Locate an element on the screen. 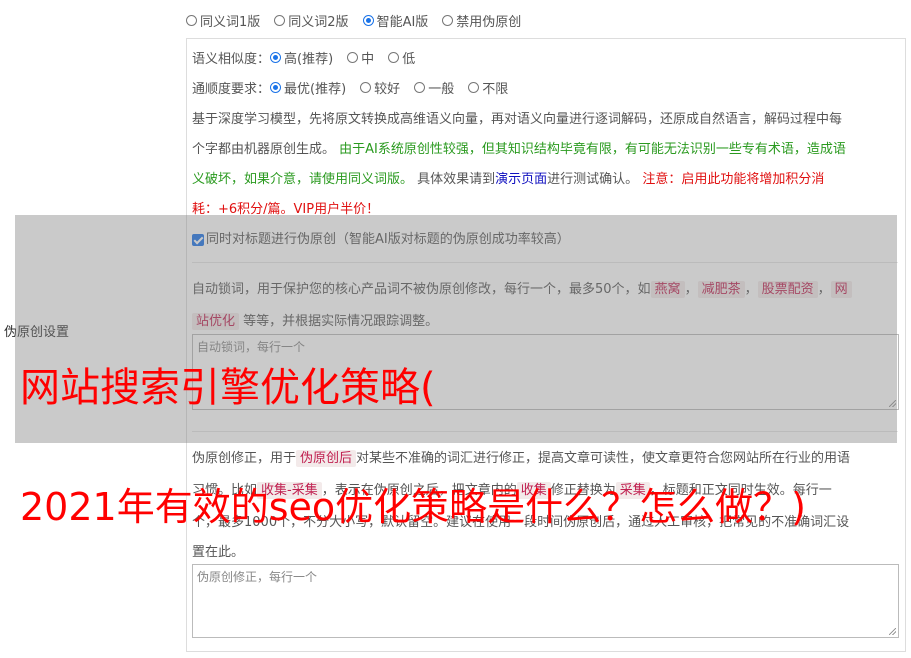 This screenshot has width=911, height=658. fluency-normal: 一般 is located at coordinates (434, 87).